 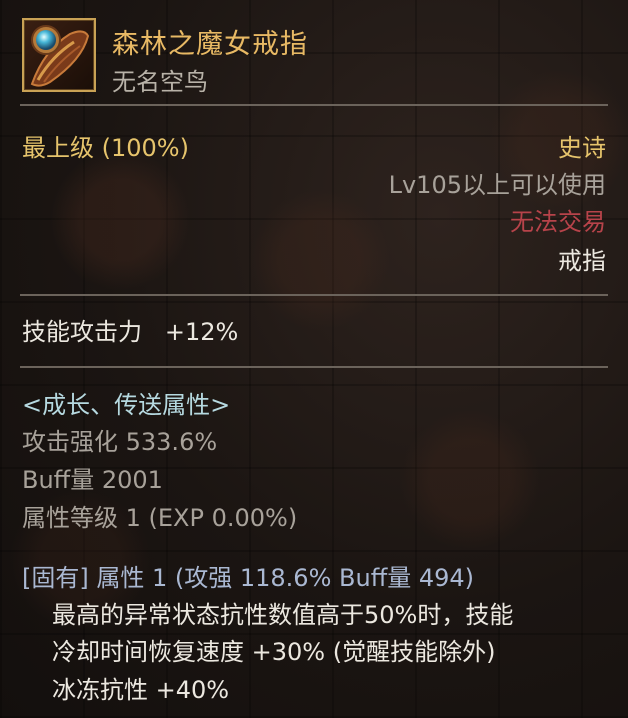 What do you see at coordinates (497, 185) in the screenshot?
I see `level-requirement: Lv105以上可以使用` at bounding box center [497, 185].